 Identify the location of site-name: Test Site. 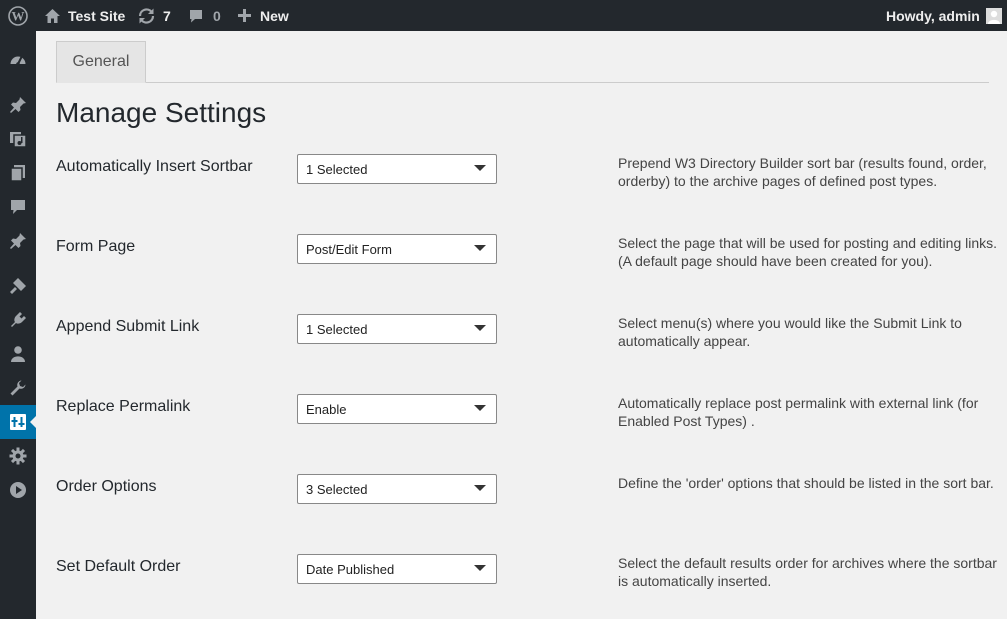
(97, 15).